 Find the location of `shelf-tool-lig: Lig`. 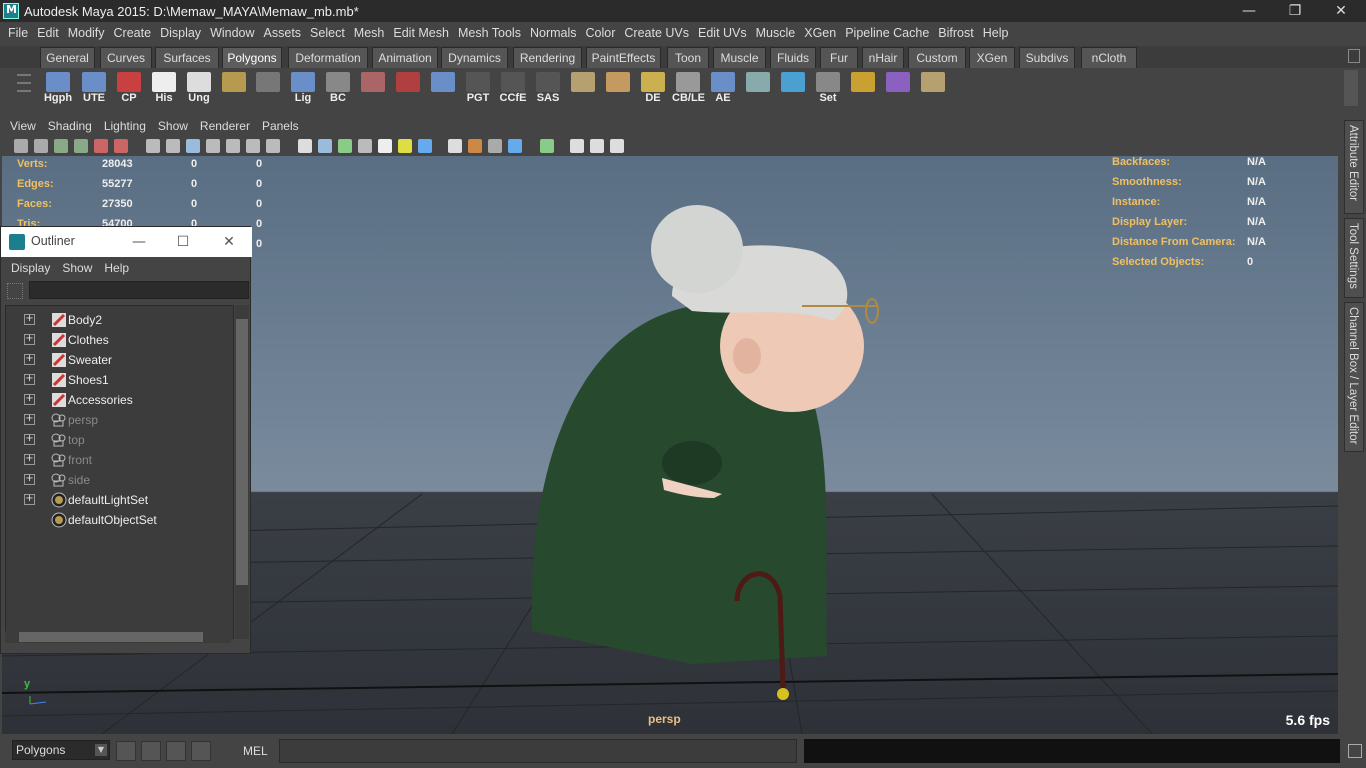

shelf-tool-lig: Lig is located at coordinates (303, 89).